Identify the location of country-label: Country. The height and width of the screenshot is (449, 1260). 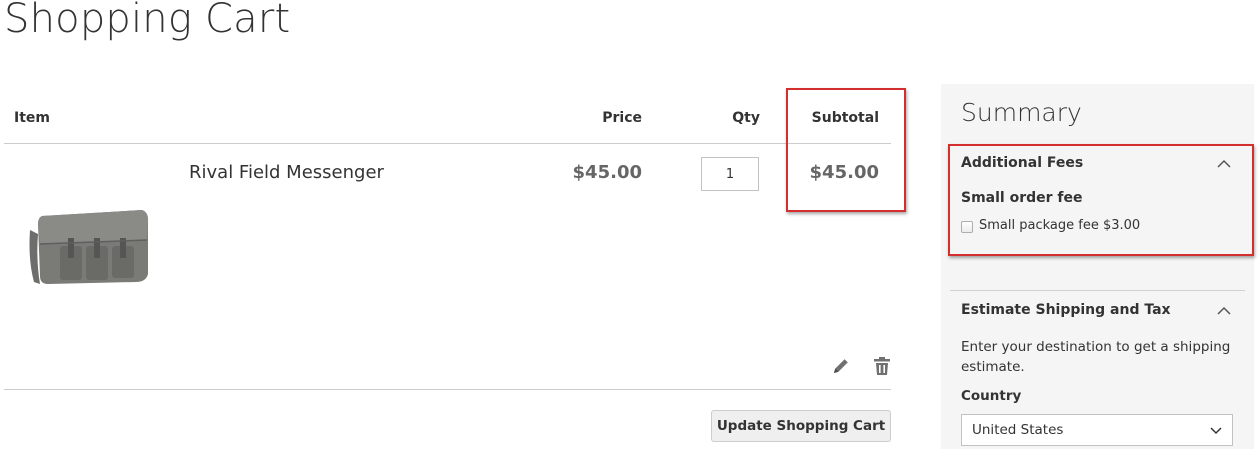
(991, 396).